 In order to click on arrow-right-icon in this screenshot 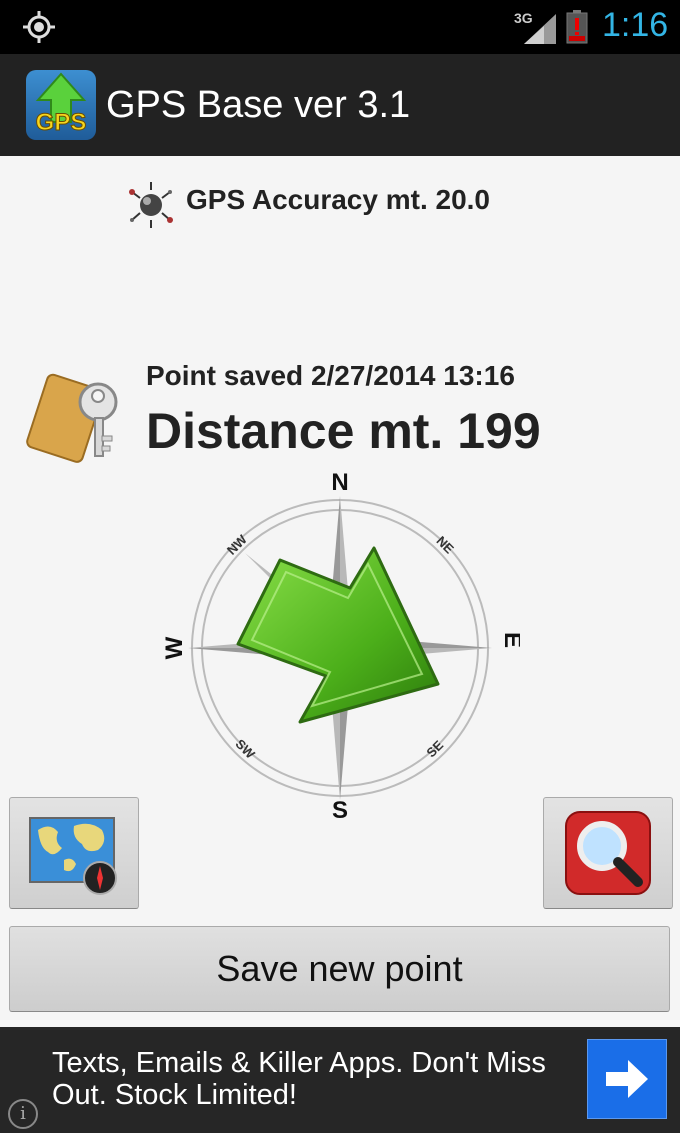, I will do `click(627, 1079)`.